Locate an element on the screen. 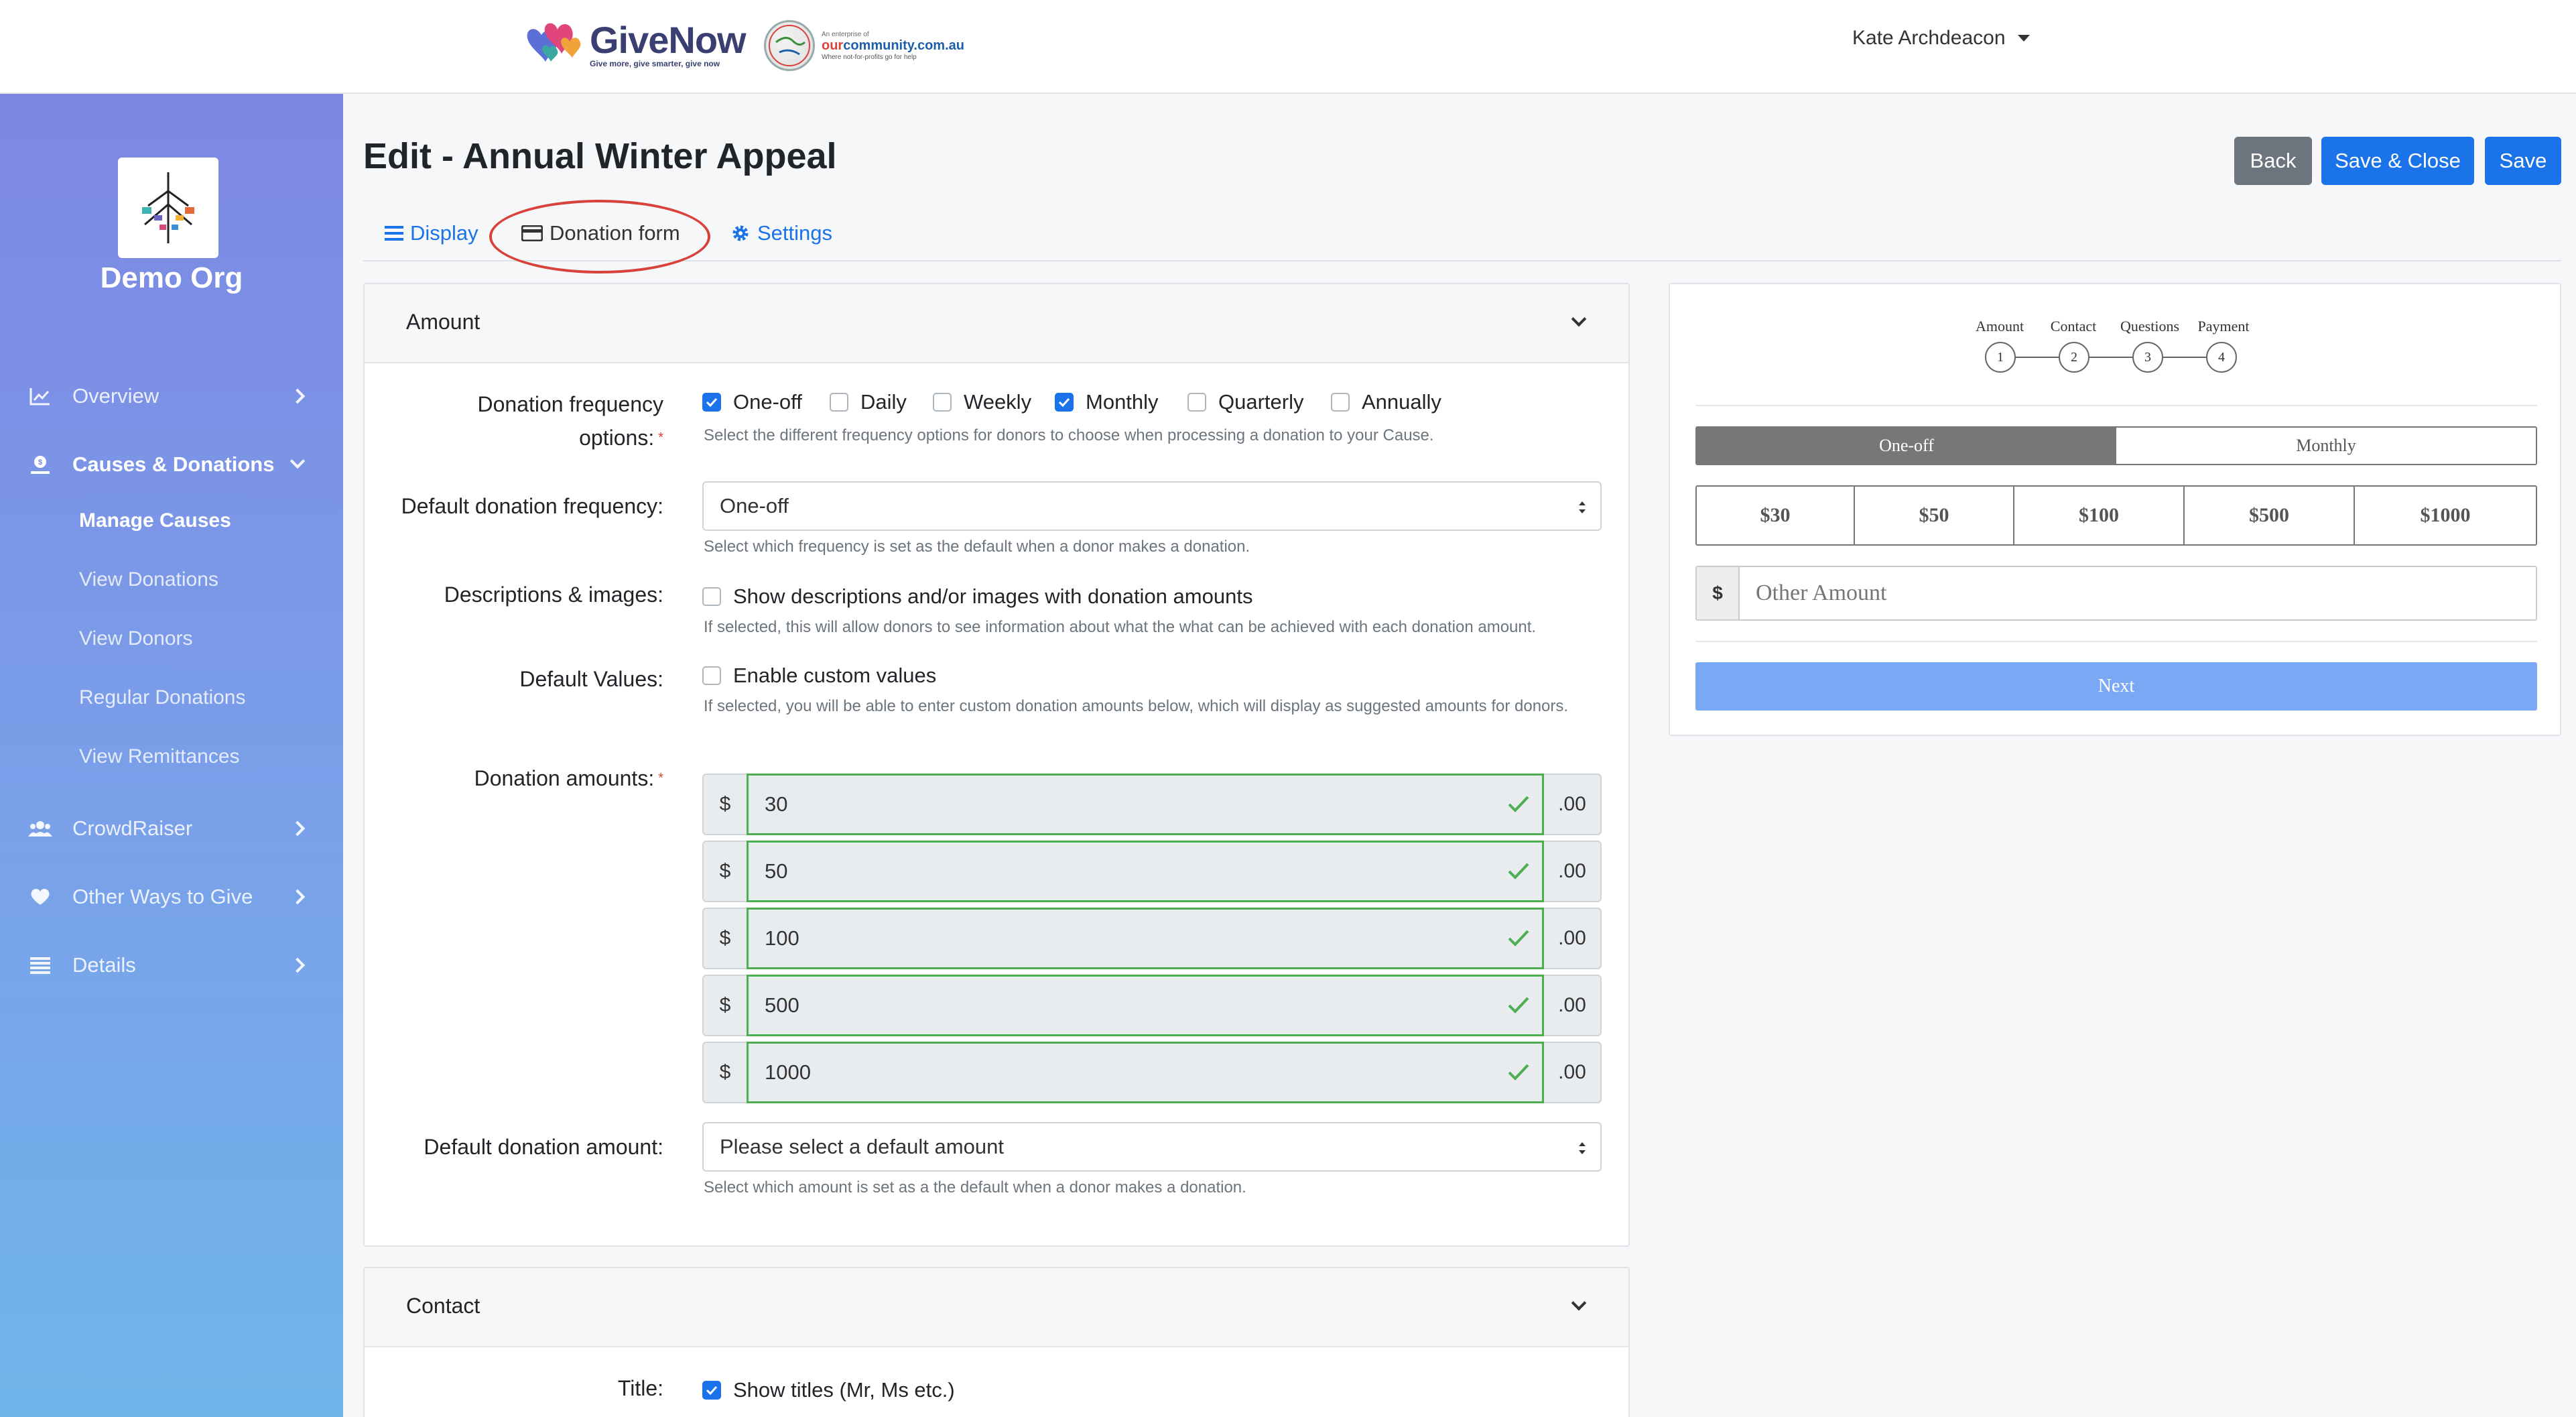  save-button: Save is located at coordinates (2523, 161).